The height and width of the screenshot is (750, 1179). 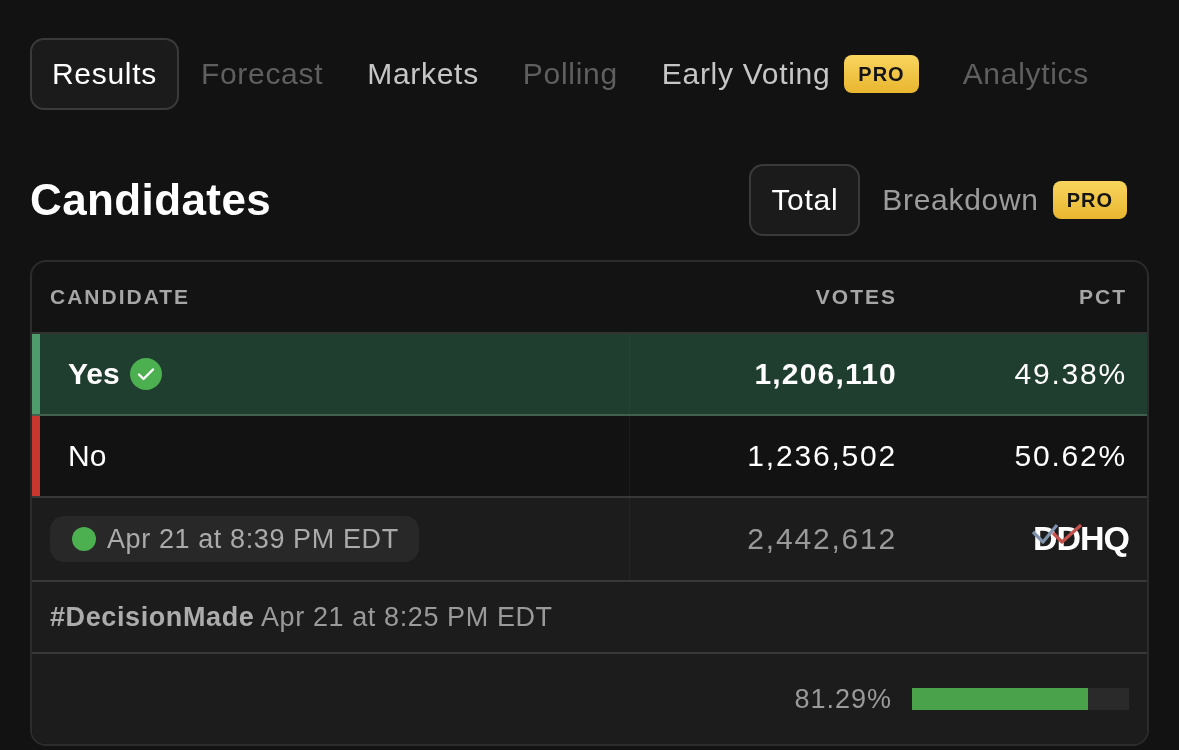 I want to click on view-toggle-button: Total, so click(x=805, y=200).